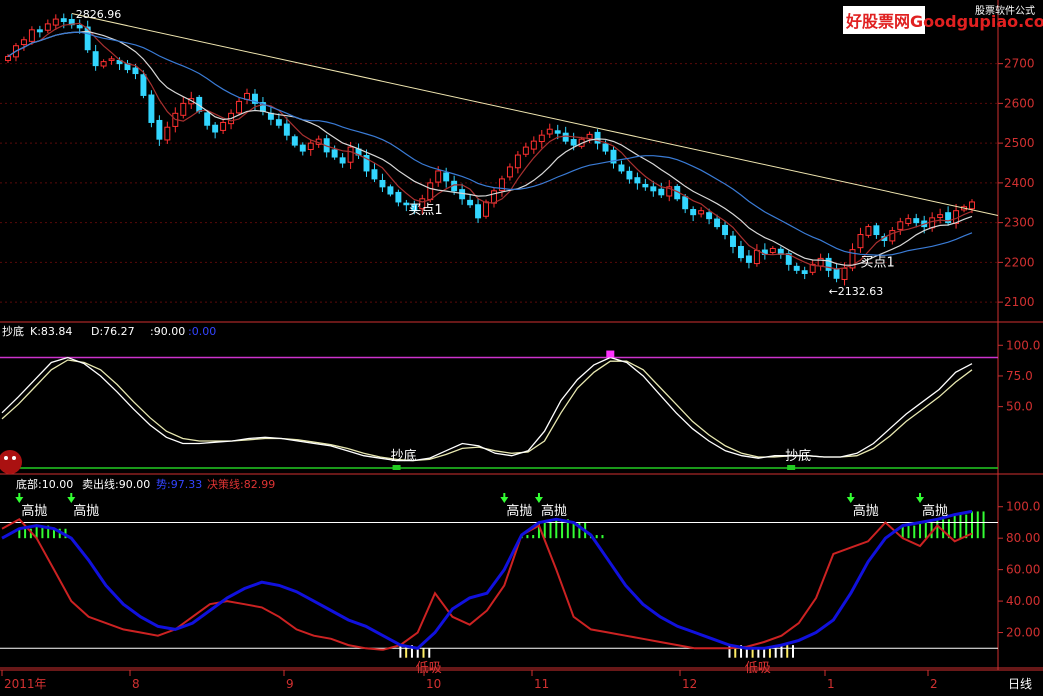  Describe the element at coordinates (167, 331) in the screenshot. I see `level-value: :90.00` at that location.